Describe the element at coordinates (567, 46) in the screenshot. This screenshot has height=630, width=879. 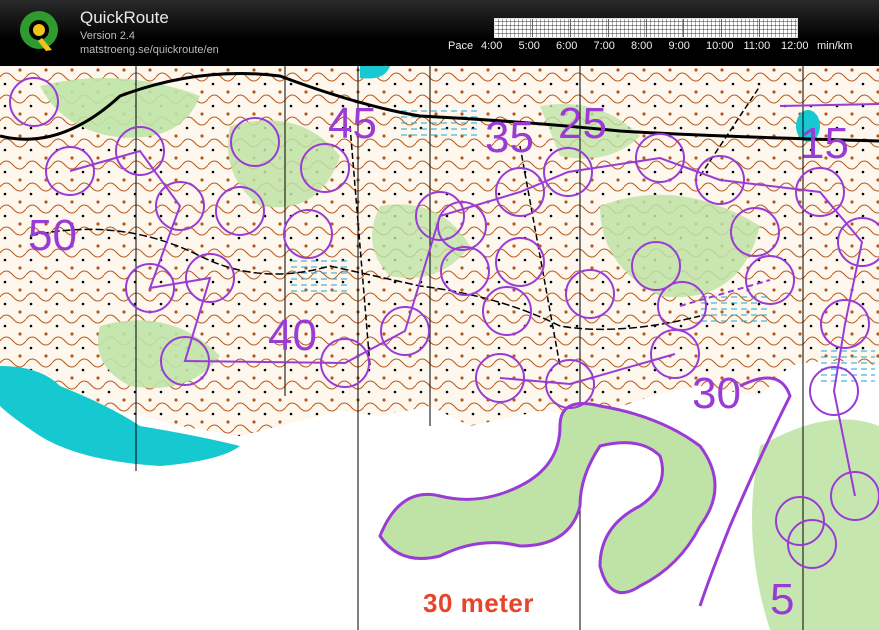
I see `pace-tick: 6:00` at that location.